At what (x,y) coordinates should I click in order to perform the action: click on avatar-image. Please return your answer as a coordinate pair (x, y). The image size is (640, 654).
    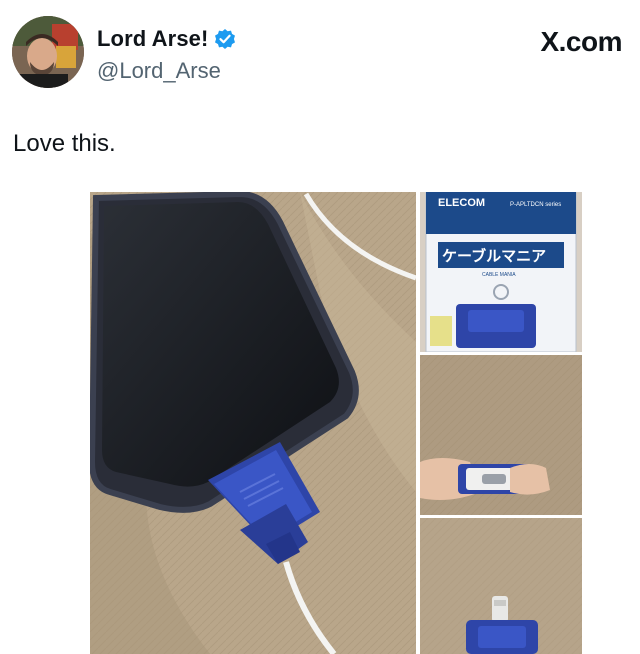
    Looking at the image, I should click on (48, 52).